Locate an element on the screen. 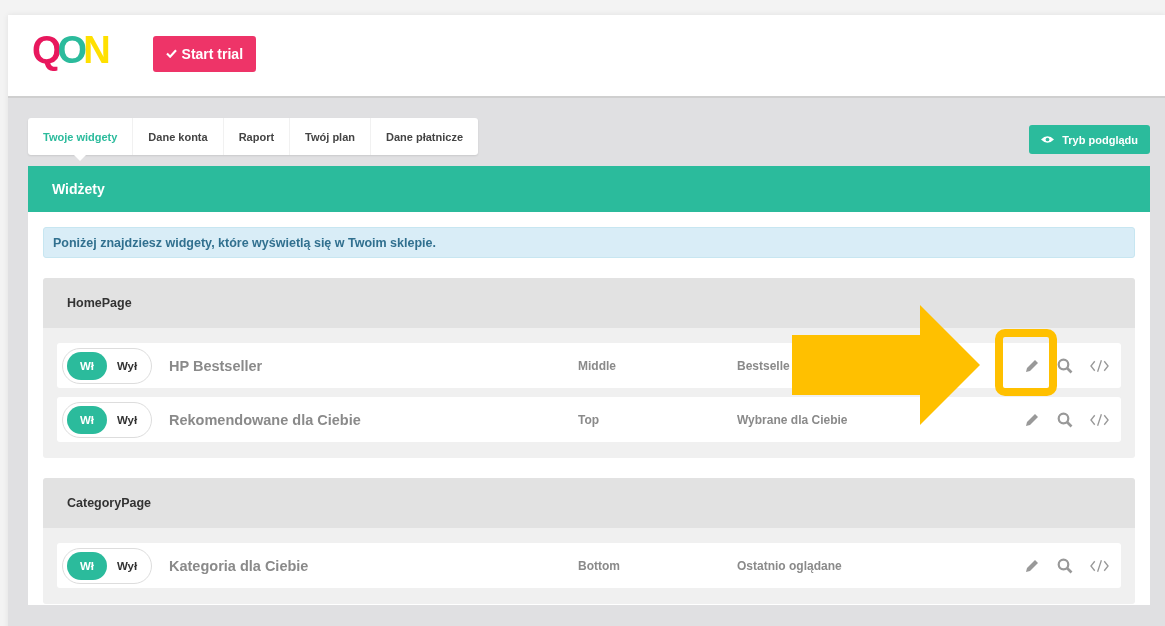 The width and height of the screenshot is (1165, 626). panel-title: Widżety is located at coordinates (78, 189).